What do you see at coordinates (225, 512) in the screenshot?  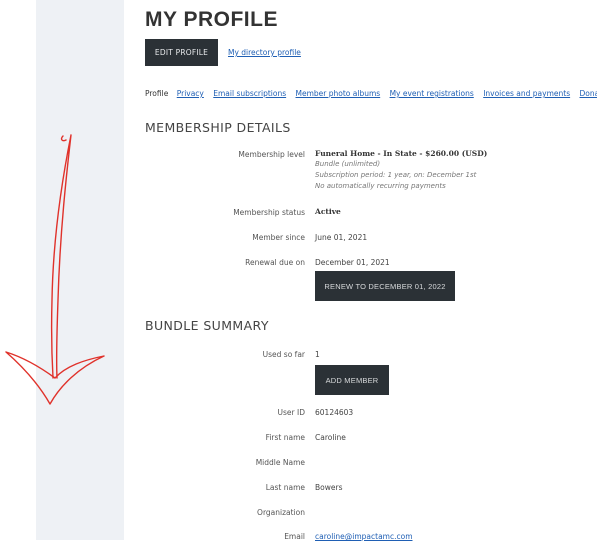 I see `organization-label: Organization` at bounding box center [225, 512].